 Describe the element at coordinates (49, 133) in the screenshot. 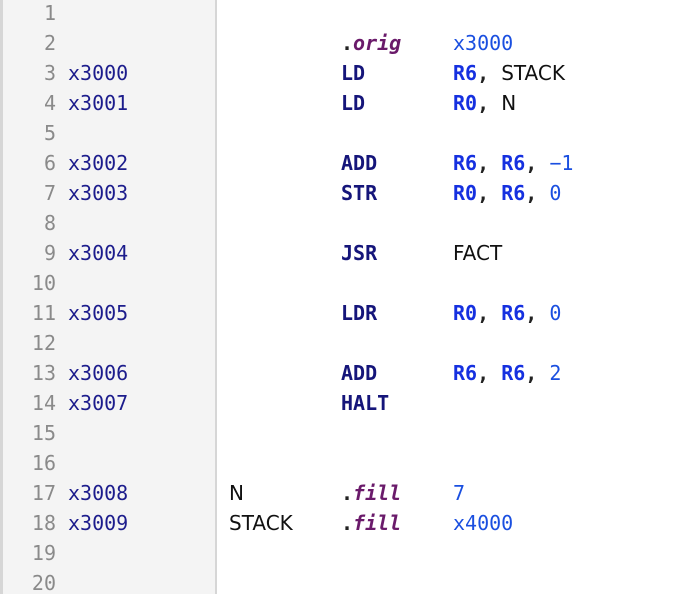

I see `line-number: 5` at that location.